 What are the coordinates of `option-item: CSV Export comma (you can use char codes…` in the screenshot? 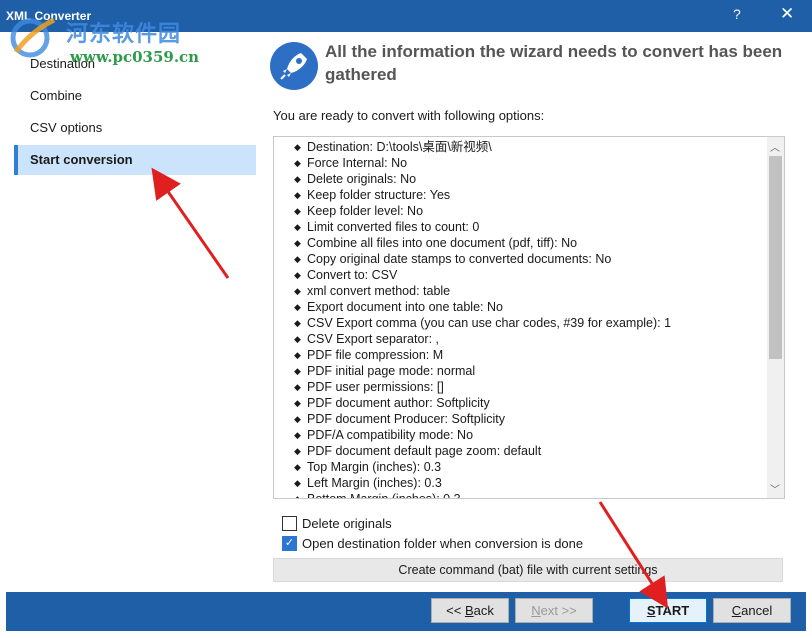 It's located at (529, 323).